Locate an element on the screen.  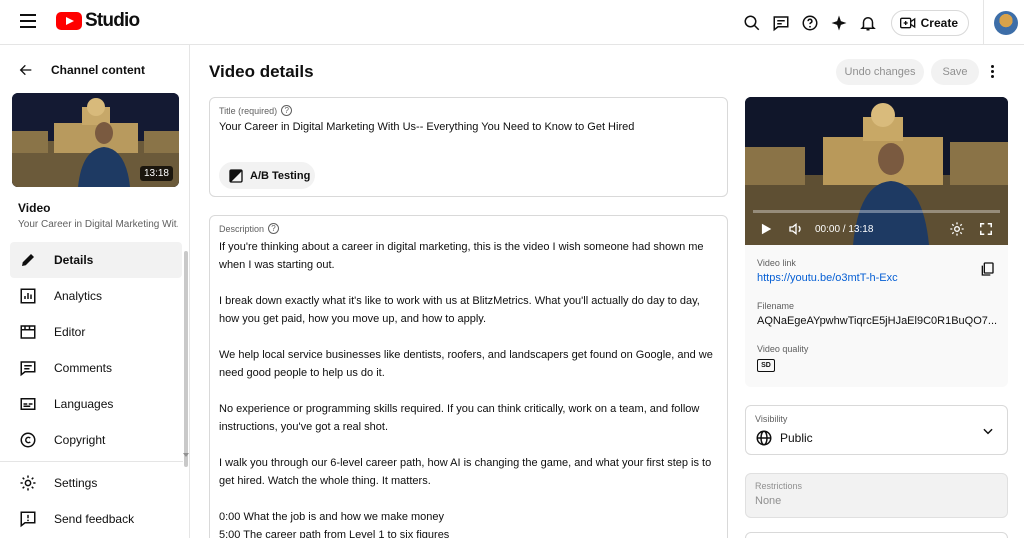
player-progress-bar is located at coordinates (876, 211).